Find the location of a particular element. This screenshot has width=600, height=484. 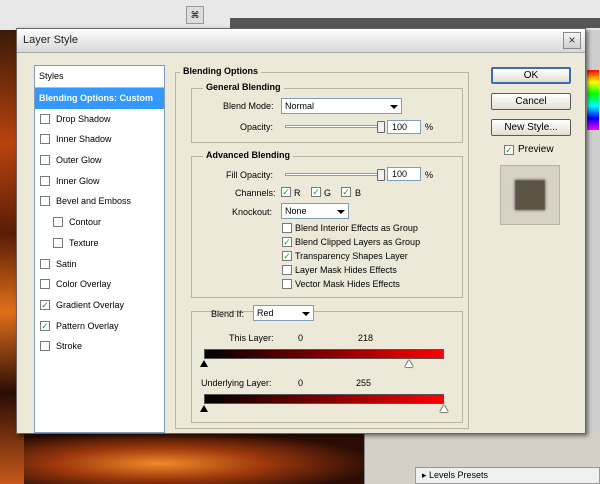

this-layer-white-stop is located at coordinates (409, 363).